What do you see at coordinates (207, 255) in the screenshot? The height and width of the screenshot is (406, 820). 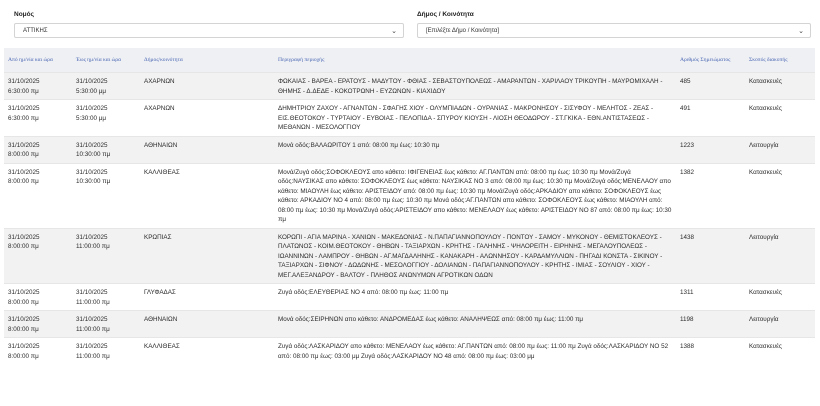 I see `municipality-cell: ΚΡΩΠΙΑΣ` at bounding box center [207, 255].